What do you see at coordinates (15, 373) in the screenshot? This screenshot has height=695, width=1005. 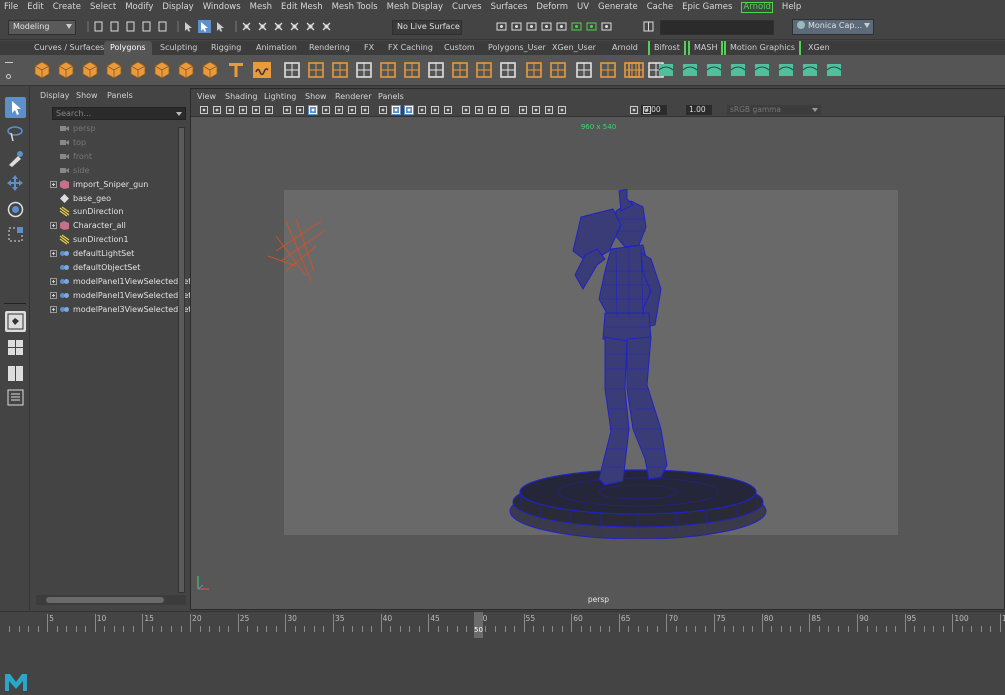 I see `two-view-layout-icon` at bounding box center [15, 373].